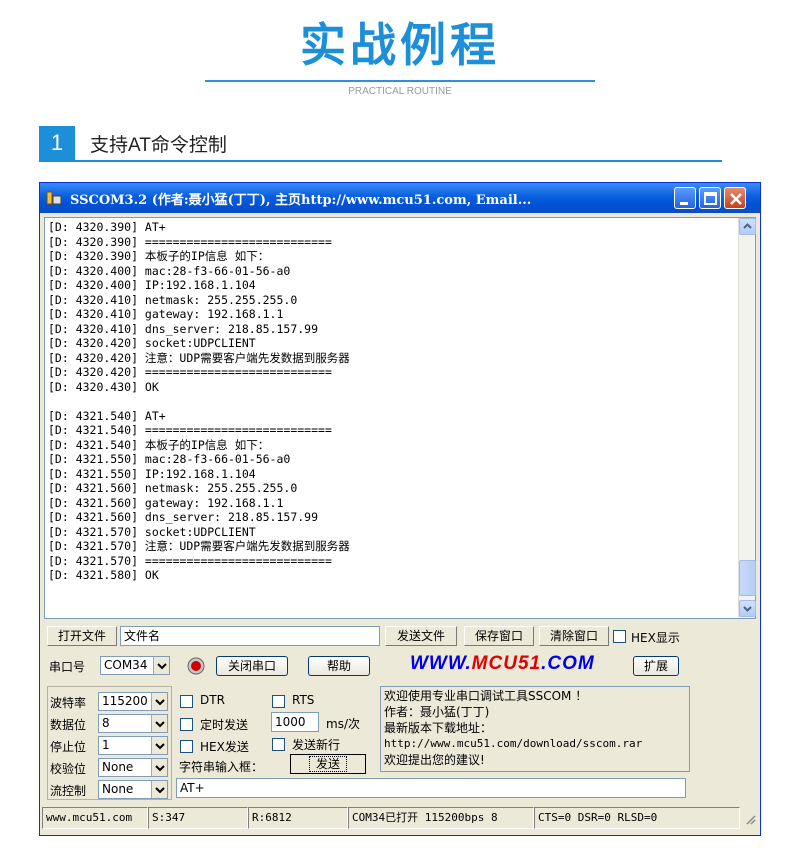 The image size is (800, 856). Describe the element at coordinates (133, 789) in the screenshot. I see `flow-control-select: None` at that location.